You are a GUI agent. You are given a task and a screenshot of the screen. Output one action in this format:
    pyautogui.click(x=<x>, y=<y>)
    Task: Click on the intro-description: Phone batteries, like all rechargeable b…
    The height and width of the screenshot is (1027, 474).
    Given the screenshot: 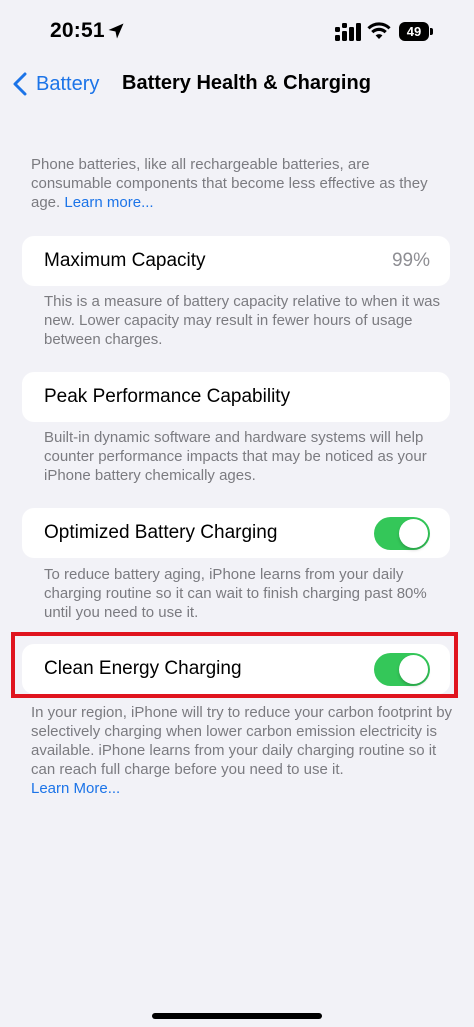 What is the action you would take?
    pyautogui.click(x=241, y=183)
    